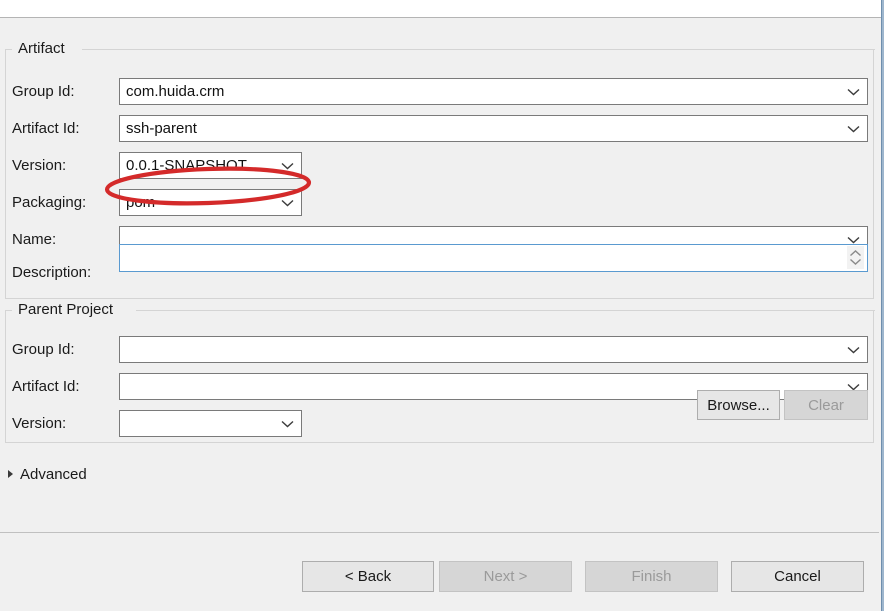 The image size is (884, 611). Describe the element at coordinates (10, 474) in the screenshot. I see `triangle-right-icon` at that location.